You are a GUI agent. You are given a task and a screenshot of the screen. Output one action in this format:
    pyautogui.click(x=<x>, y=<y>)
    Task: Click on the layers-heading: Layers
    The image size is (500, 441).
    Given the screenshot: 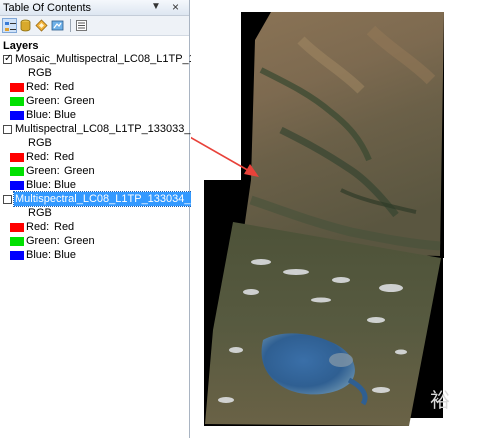 What is the action you would take?
    pyautogui.click(x=21, y=46)
    